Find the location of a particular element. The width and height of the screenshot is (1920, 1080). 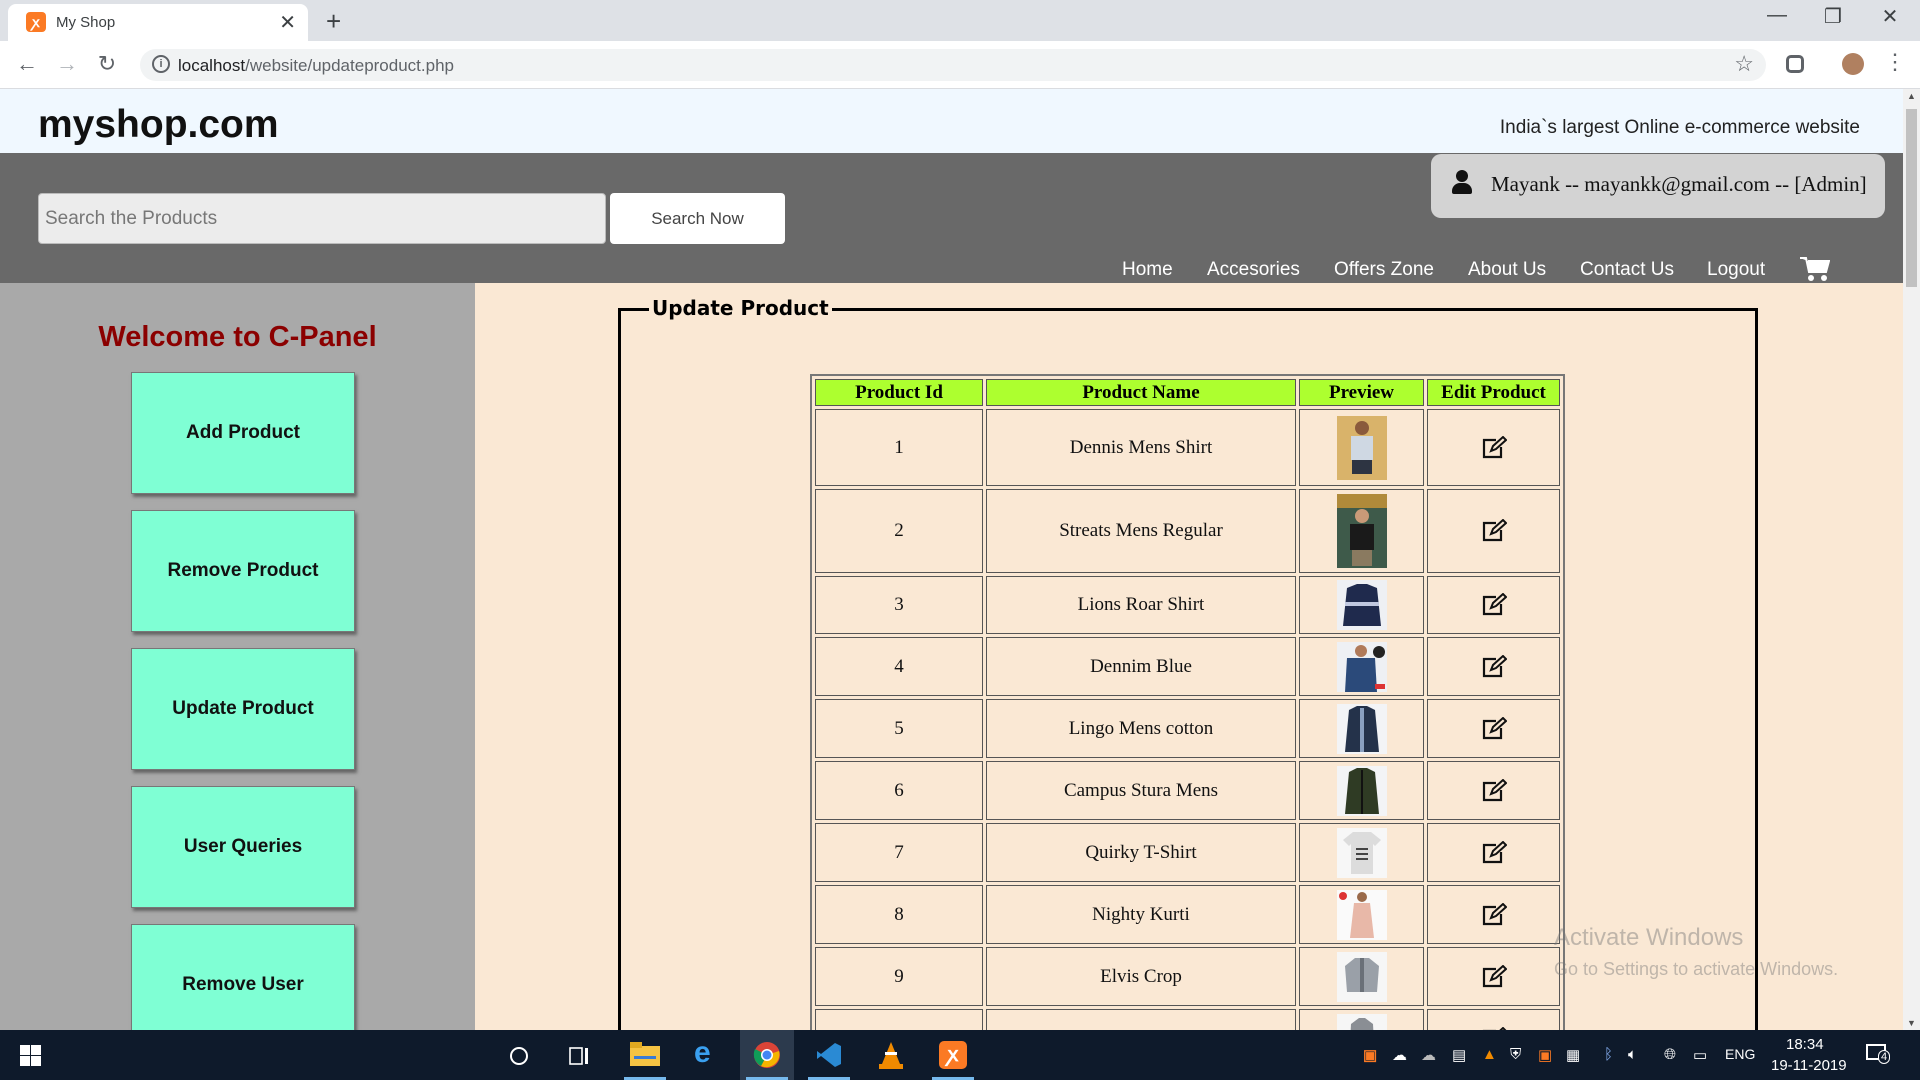

search-button: Search Now is located at coordinates (697, 218).